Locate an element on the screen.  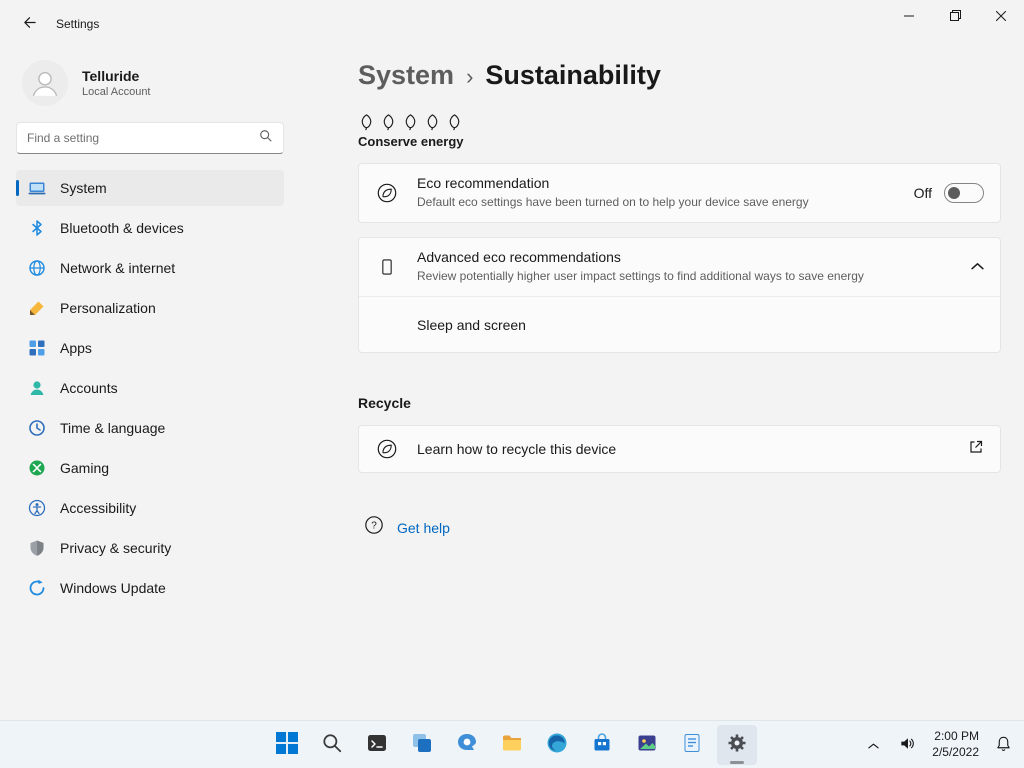
account-type: Local Account is located at coordinates (116, 92).